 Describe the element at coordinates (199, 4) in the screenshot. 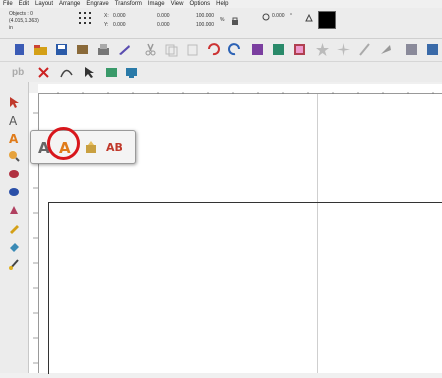

I see `menu-options: Options` at that location.